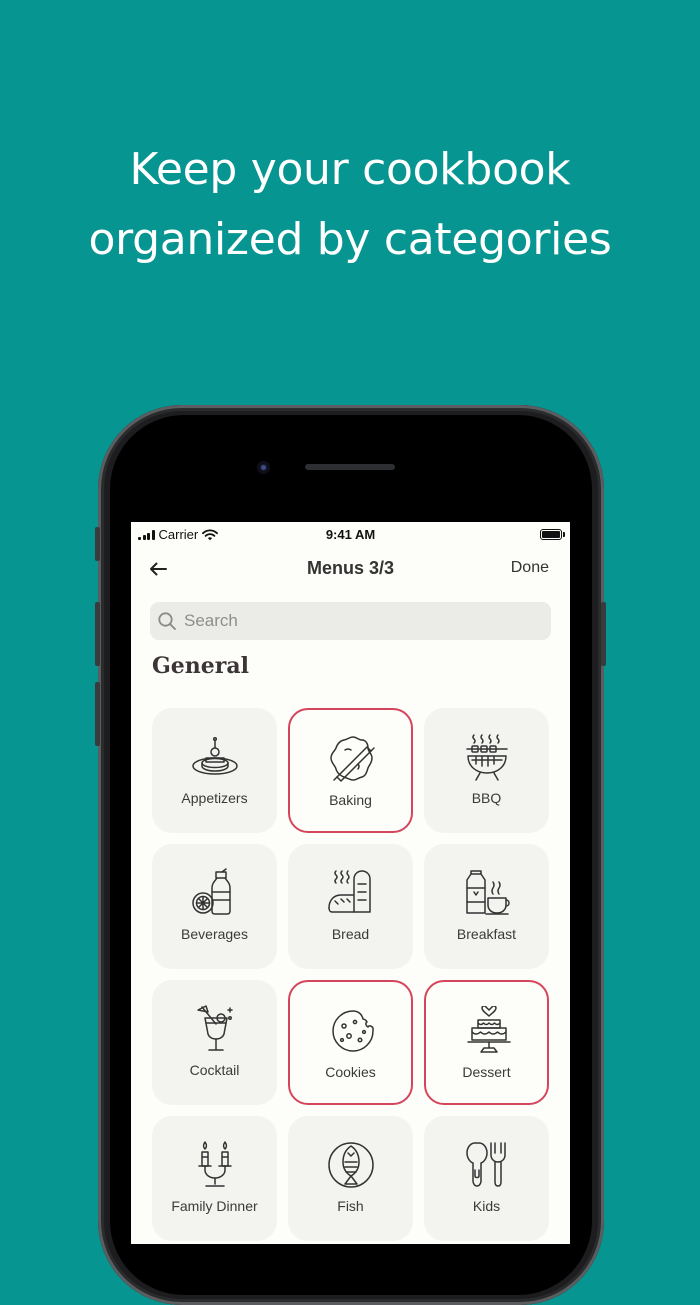 This screenshot has height=1305, width=700. What do you see at coordinates (350, 800) in the screenshot?
I see `category-label: Baking` at bounding box center [350, 800].